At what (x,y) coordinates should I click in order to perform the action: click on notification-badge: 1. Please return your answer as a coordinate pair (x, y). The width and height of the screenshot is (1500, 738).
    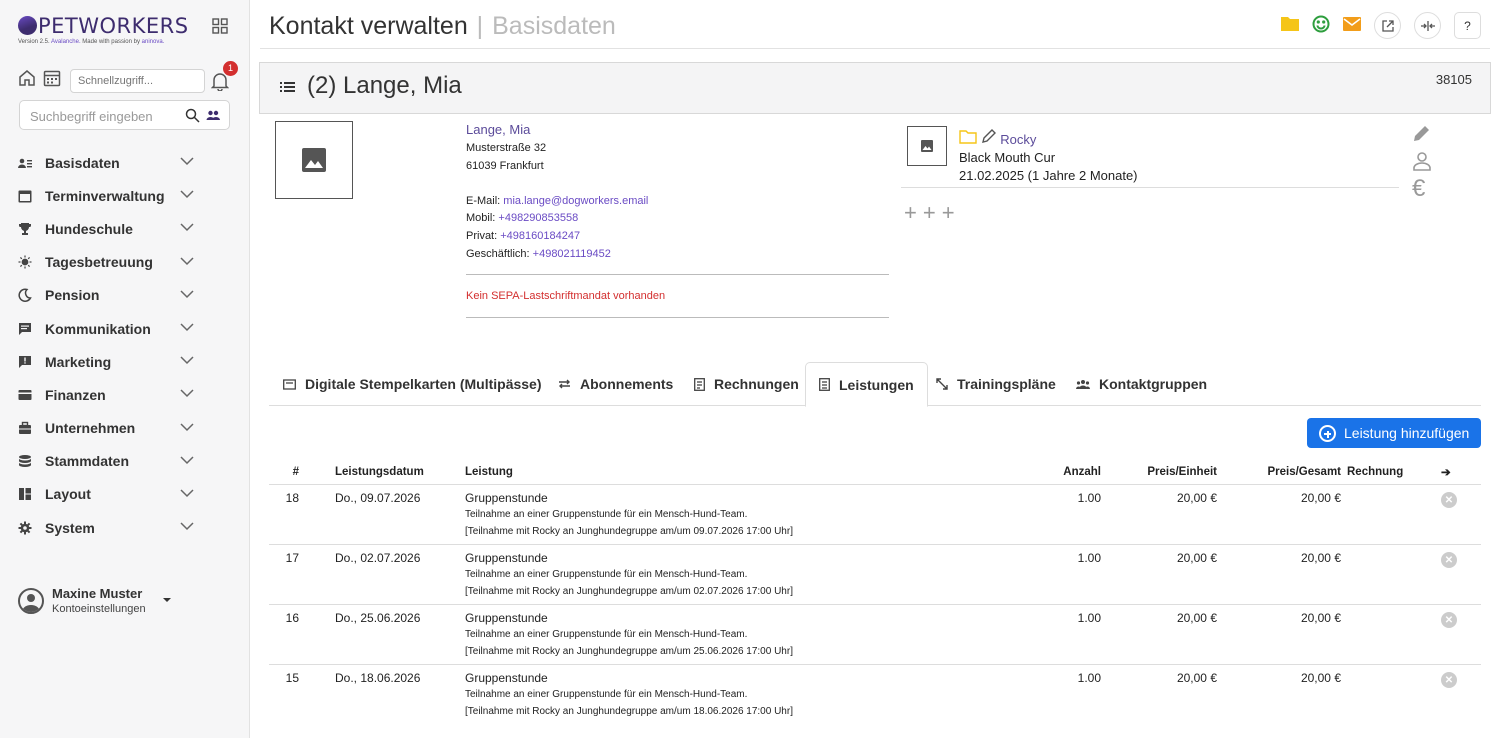
    Looking at the image, I should click on (230, 68).